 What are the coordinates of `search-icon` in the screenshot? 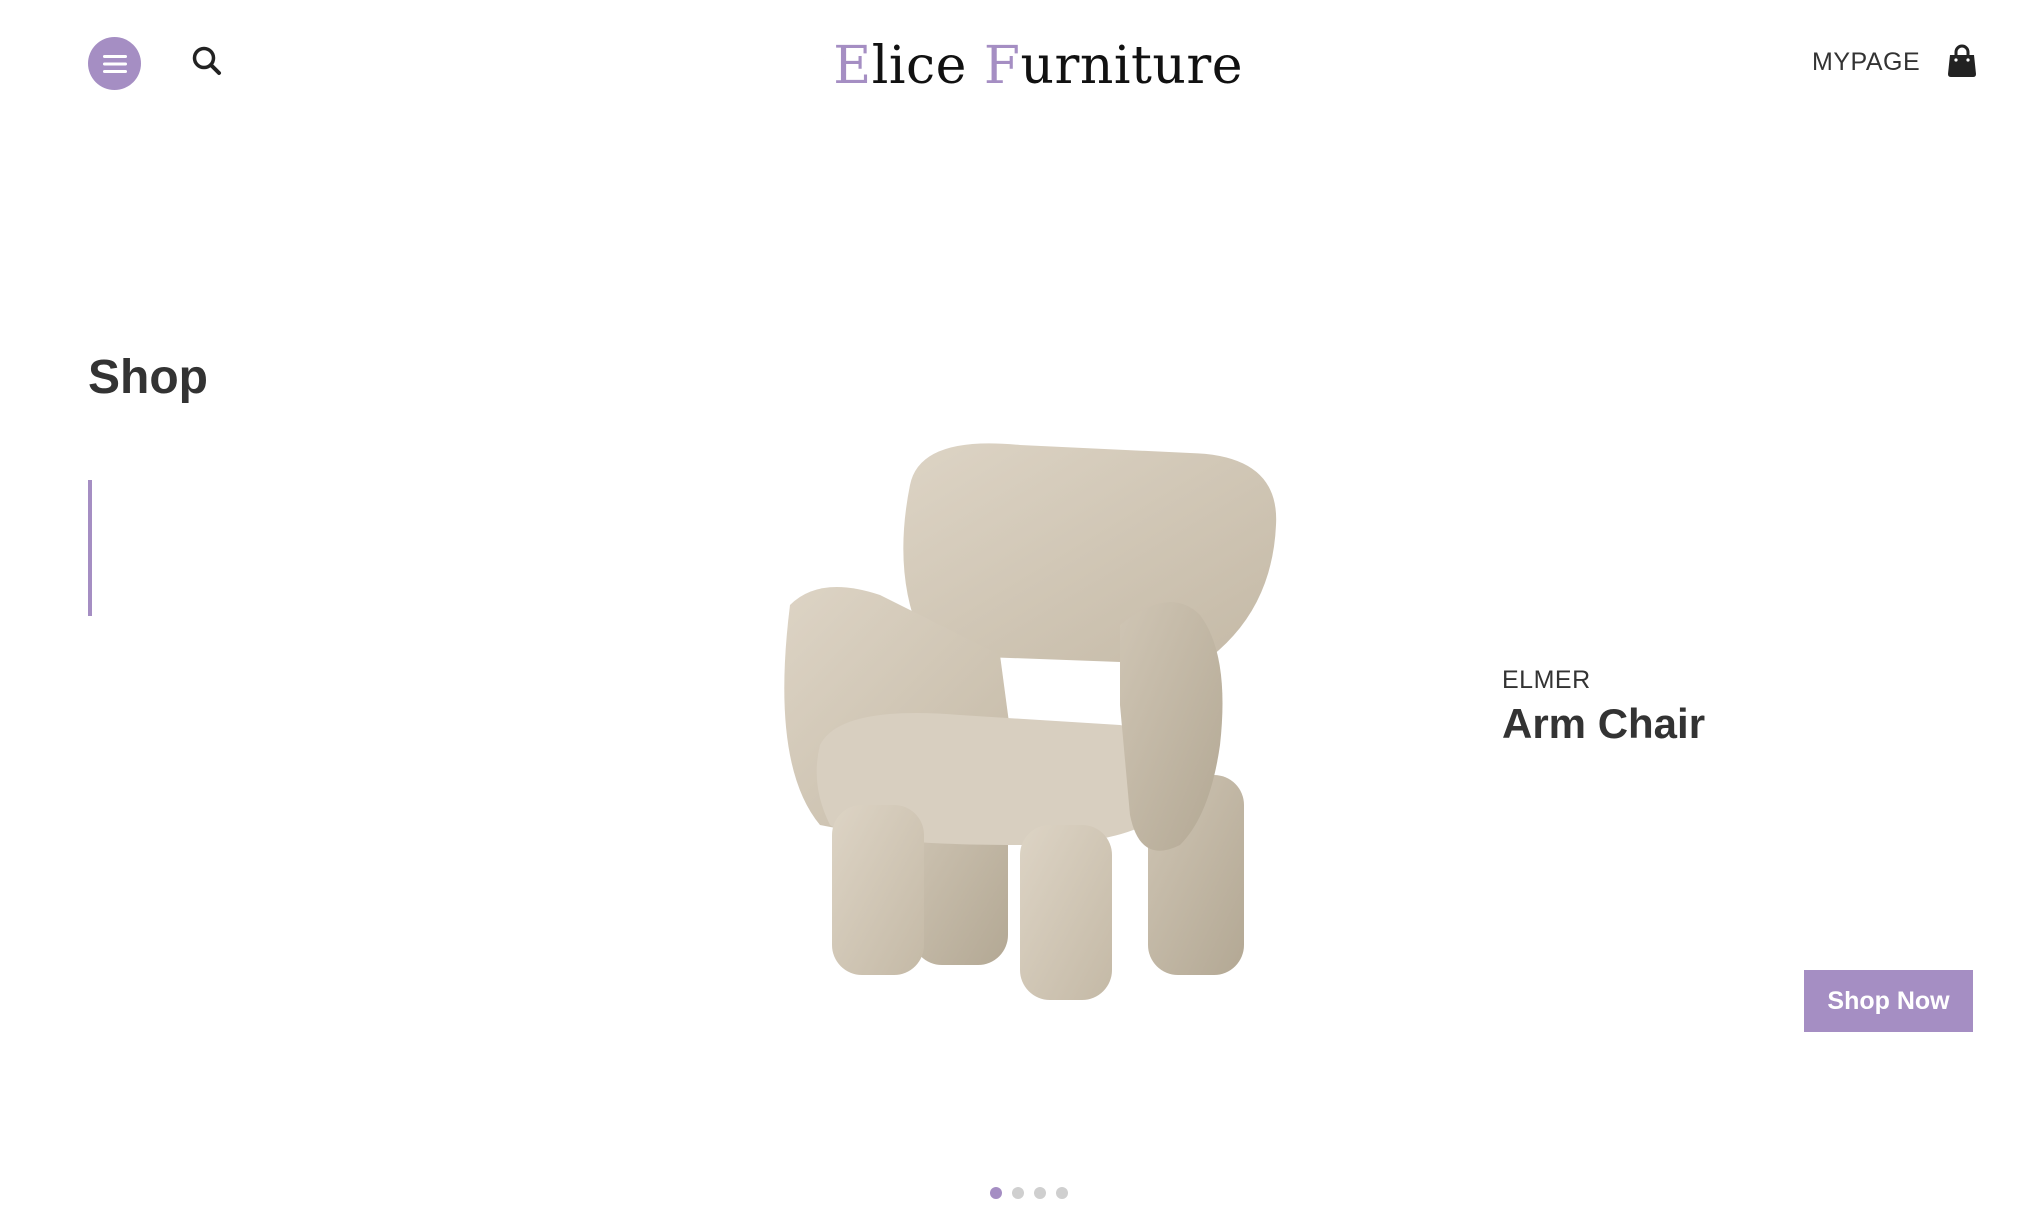 It's located at (206, 60).